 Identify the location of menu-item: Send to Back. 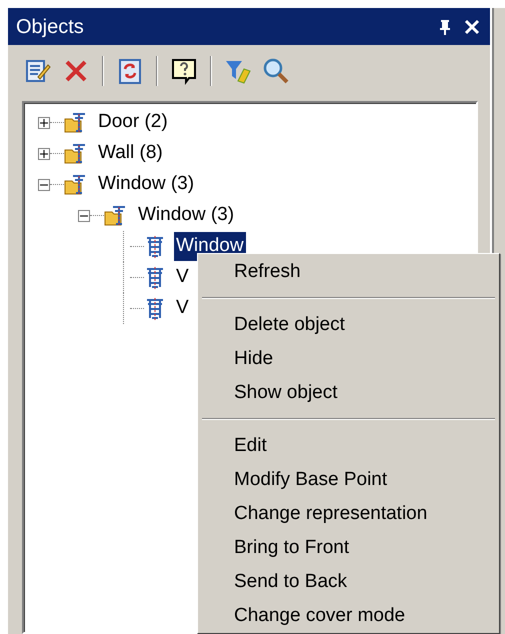
(348, 582).